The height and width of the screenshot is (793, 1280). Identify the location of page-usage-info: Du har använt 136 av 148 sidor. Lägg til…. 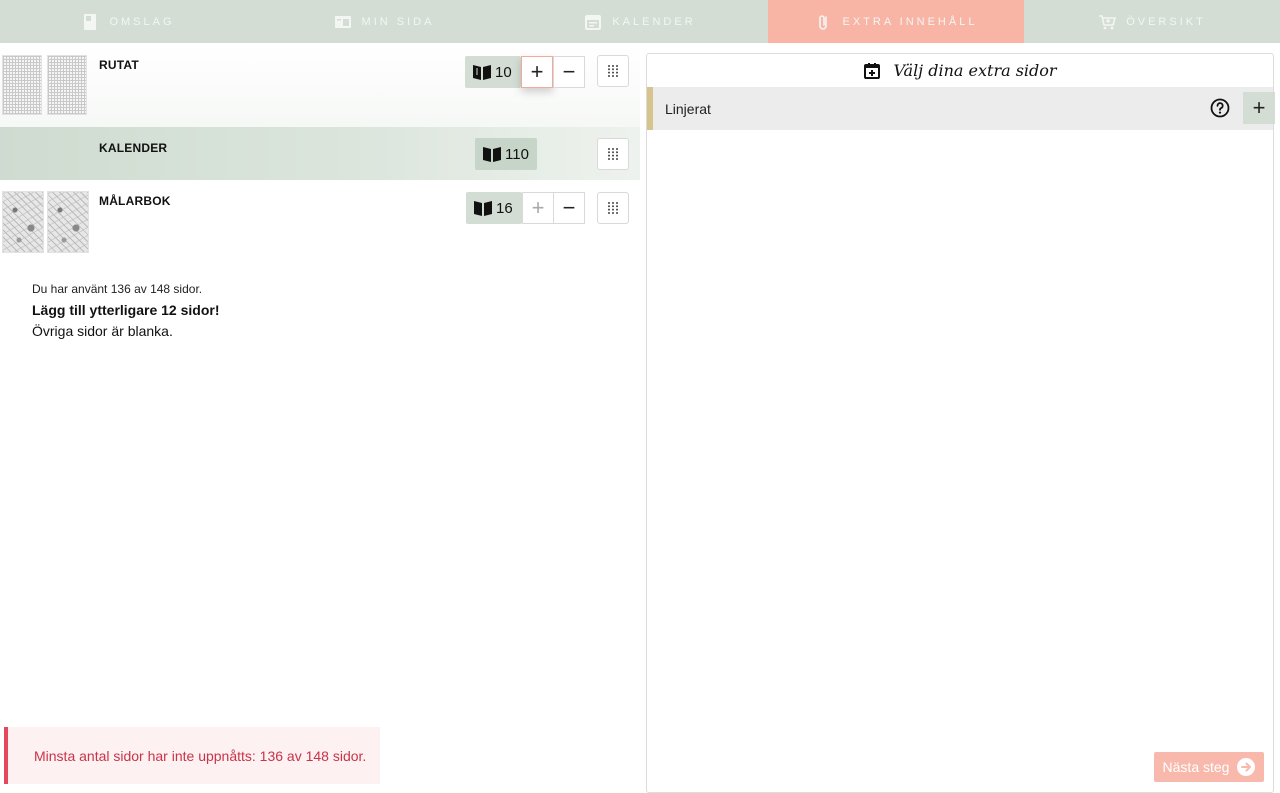
(126, 310).